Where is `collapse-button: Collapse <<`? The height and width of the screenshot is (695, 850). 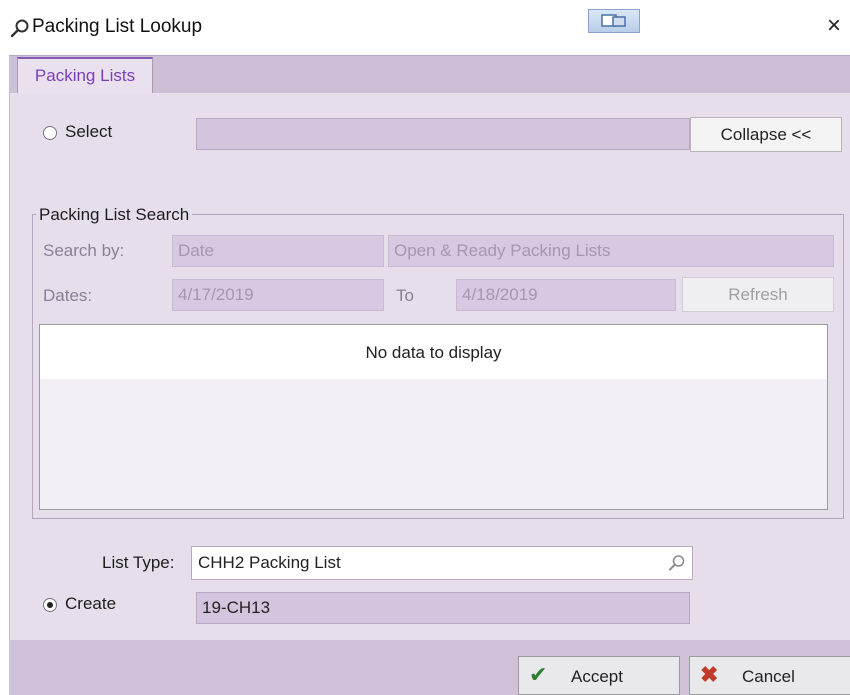 collapse-button: Collapse << is located at coordinates (766, 134).